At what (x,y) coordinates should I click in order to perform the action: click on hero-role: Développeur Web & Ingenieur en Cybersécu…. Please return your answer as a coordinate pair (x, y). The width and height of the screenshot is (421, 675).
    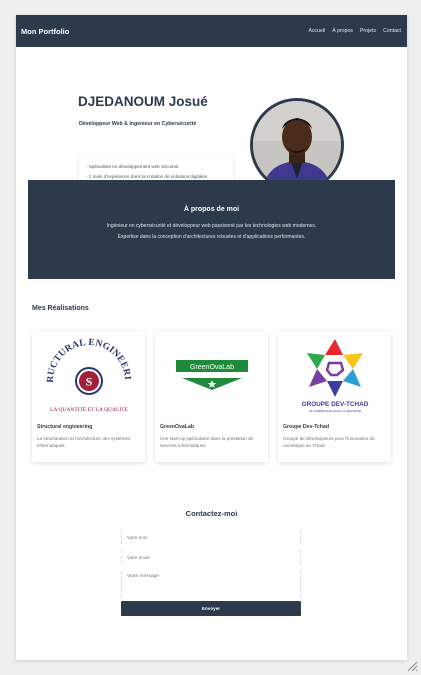
    Looking at the image, I should click on (138, 124).